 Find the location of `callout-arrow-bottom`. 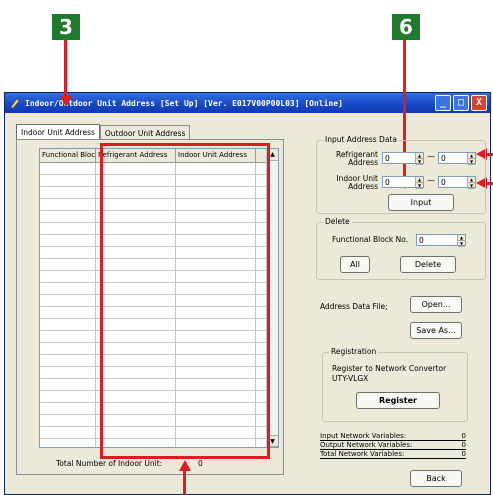

callout-arrow-bottom is located at coordinates (185, 465).